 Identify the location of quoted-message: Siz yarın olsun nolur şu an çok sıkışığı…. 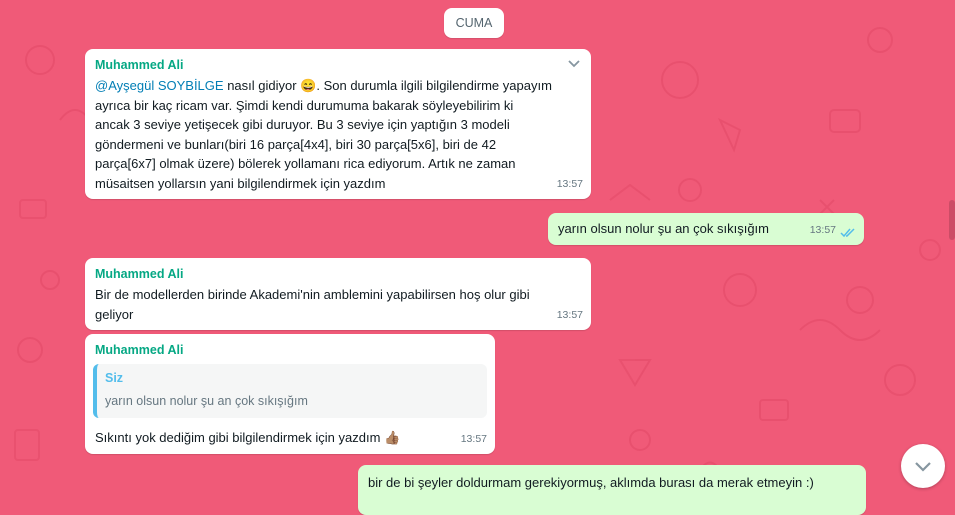
(290, 391).